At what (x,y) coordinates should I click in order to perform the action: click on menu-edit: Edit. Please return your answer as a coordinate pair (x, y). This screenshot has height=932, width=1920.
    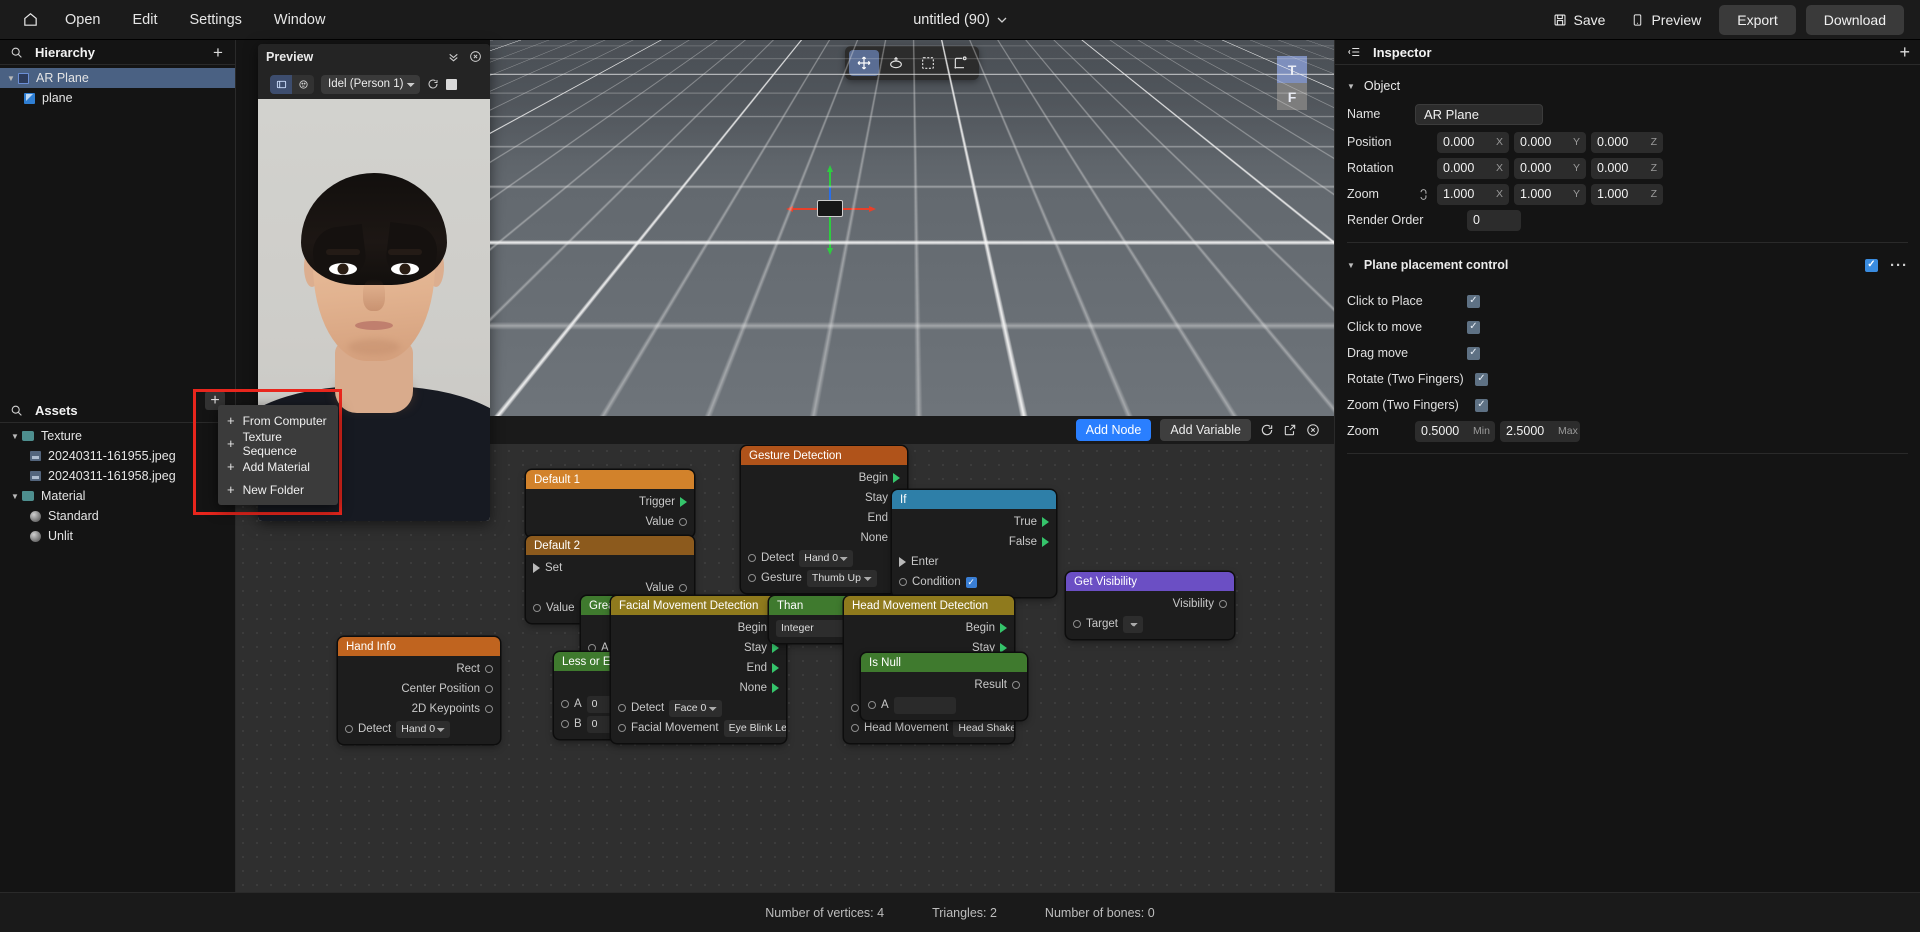
    Looking at the image, I should click on (144, 20).